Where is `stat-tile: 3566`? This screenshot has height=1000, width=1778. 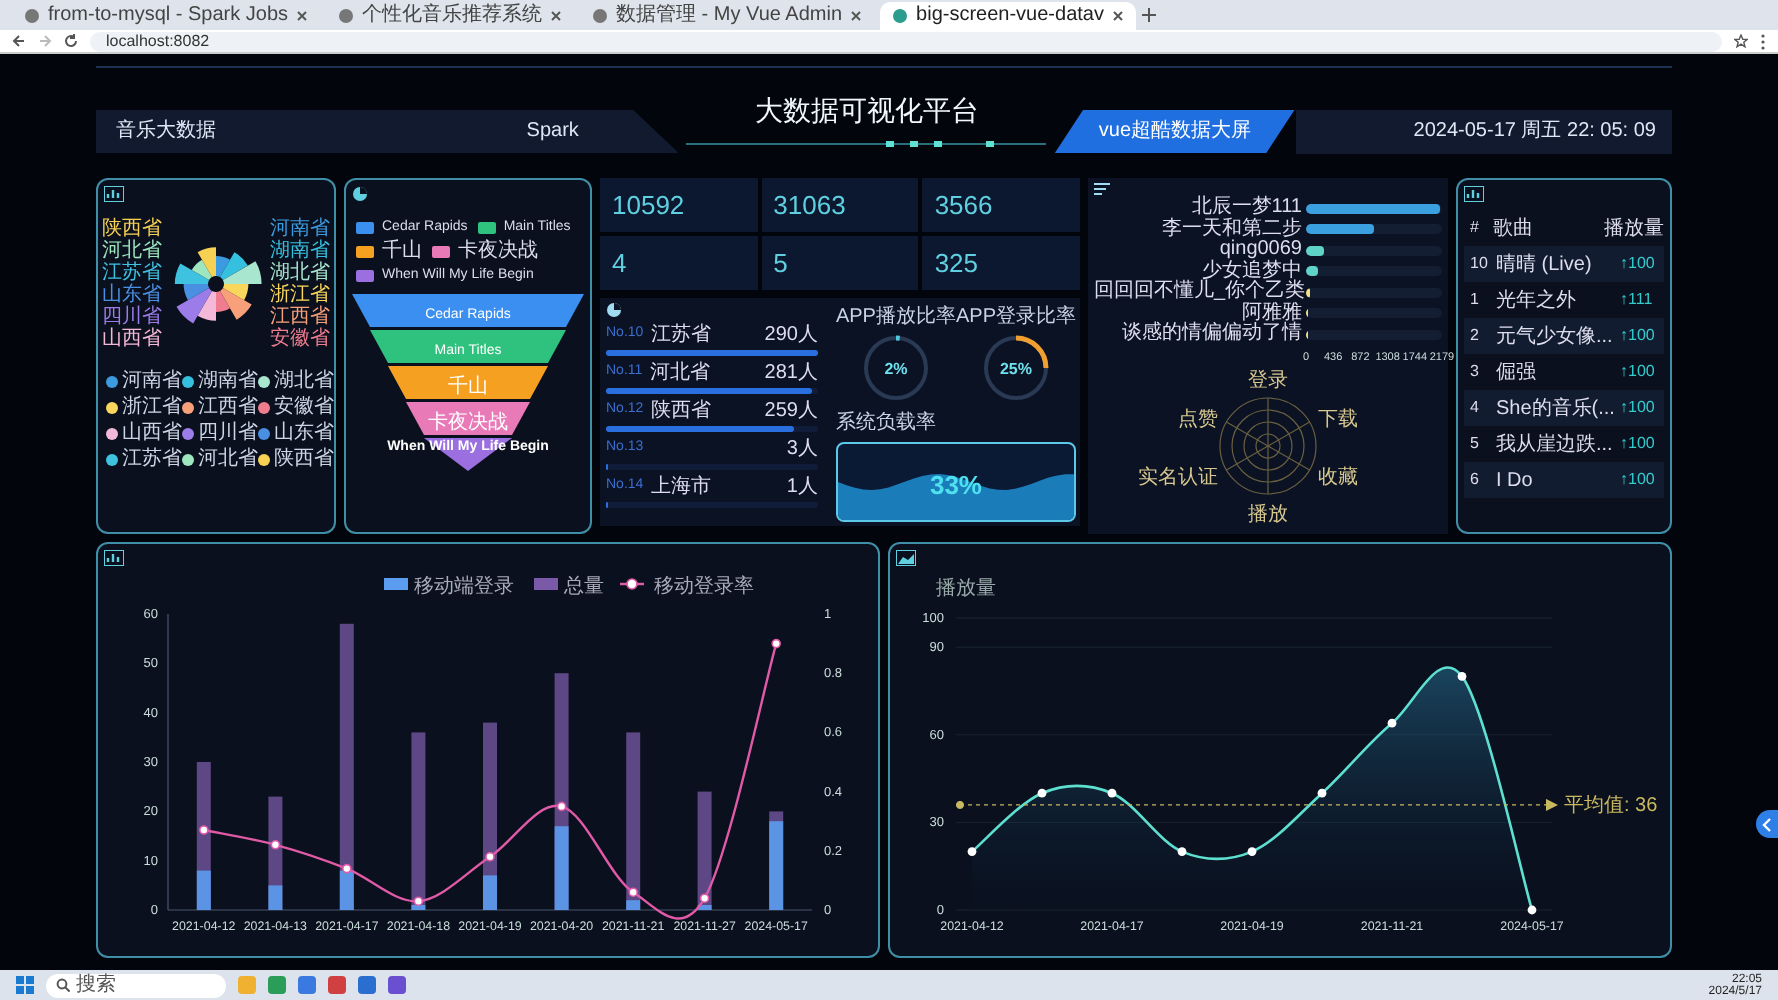 stat-tile: 3566 is located at coordinates (1001, 205).